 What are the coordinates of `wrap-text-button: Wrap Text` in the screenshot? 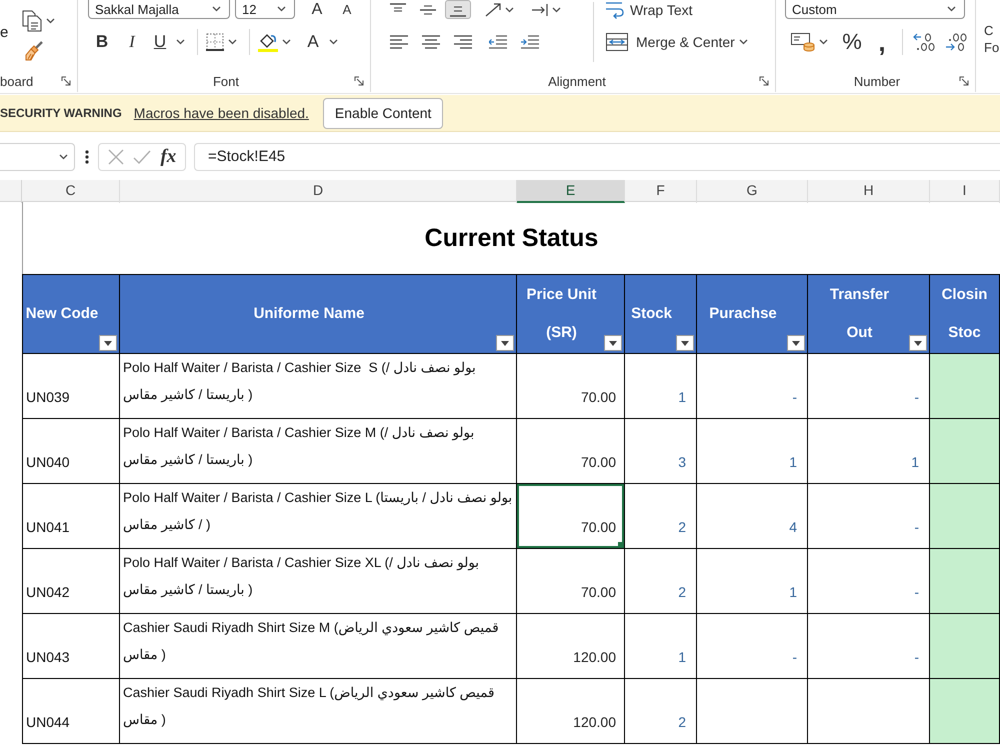 It's located at (649, 9).